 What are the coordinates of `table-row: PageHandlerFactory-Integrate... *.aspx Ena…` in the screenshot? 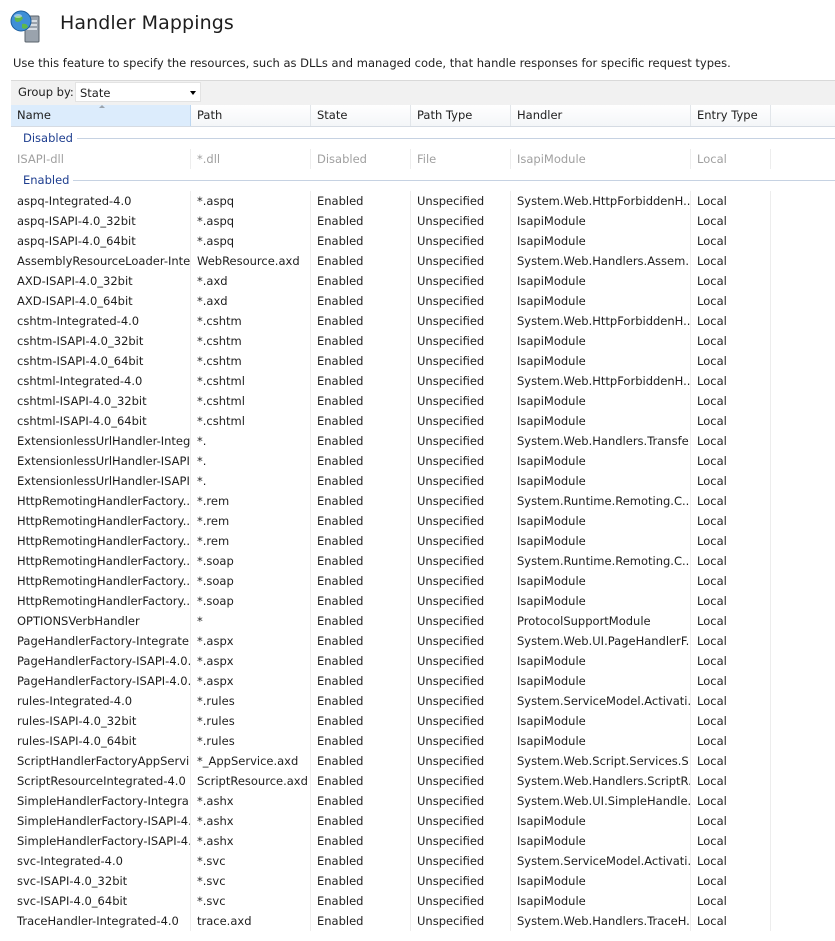 It's located at (423, 641).